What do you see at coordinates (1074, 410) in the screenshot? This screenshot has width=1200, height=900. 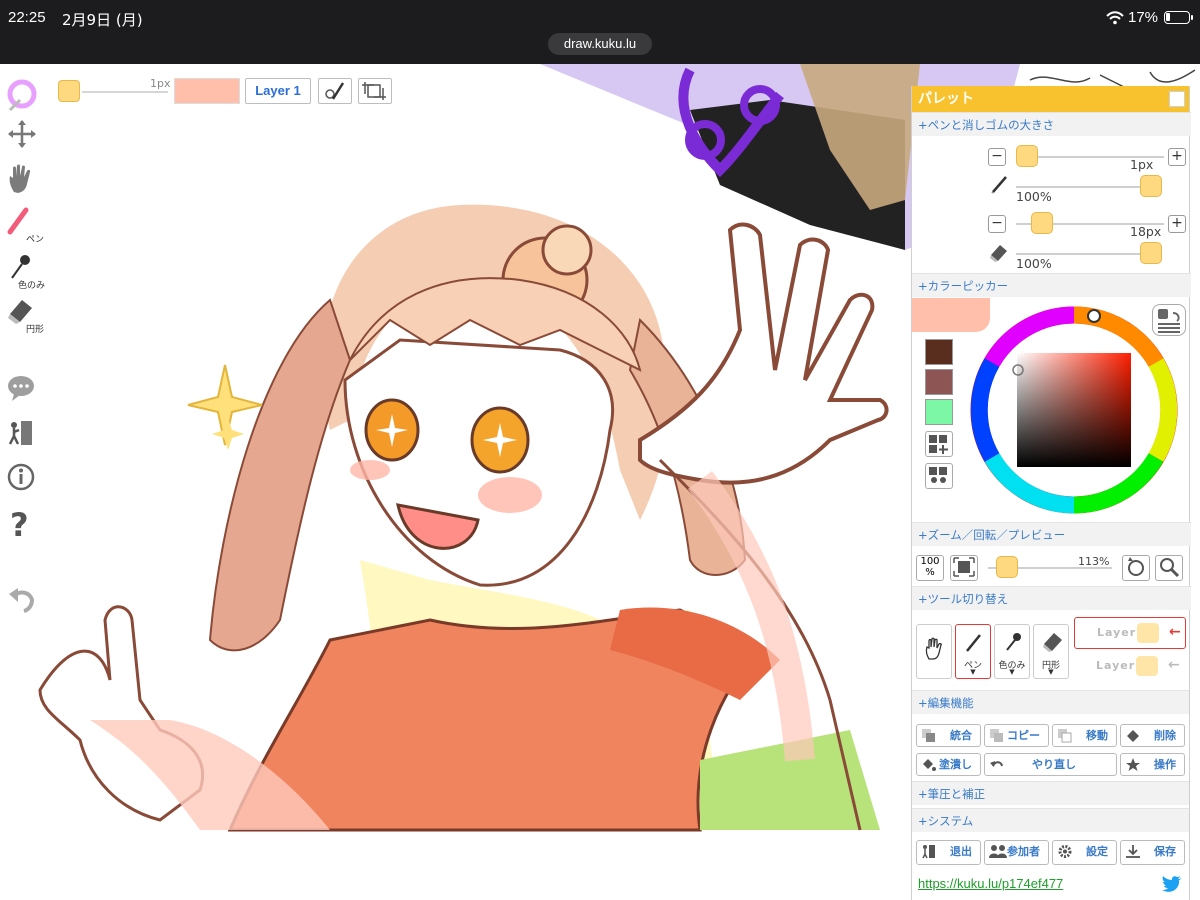 I see `color-wheel` at bounding box center [1074, 410].